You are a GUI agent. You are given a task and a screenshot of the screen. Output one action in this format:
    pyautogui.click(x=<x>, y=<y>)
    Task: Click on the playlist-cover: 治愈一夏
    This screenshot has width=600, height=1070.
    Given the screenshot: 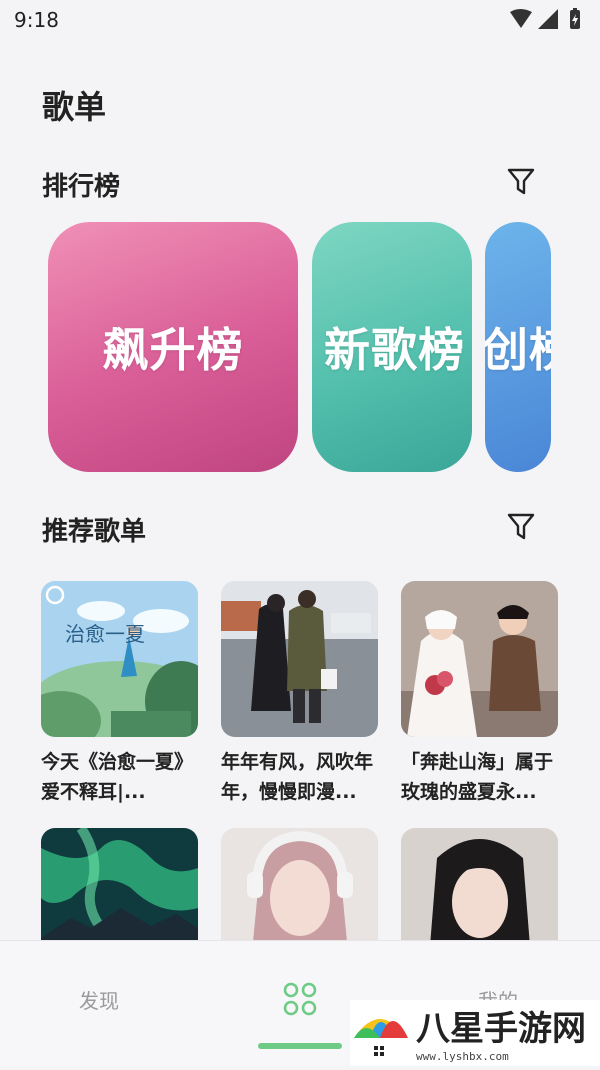 What is the action you would take?
    pyautogui.click(x=119, y=659)
    